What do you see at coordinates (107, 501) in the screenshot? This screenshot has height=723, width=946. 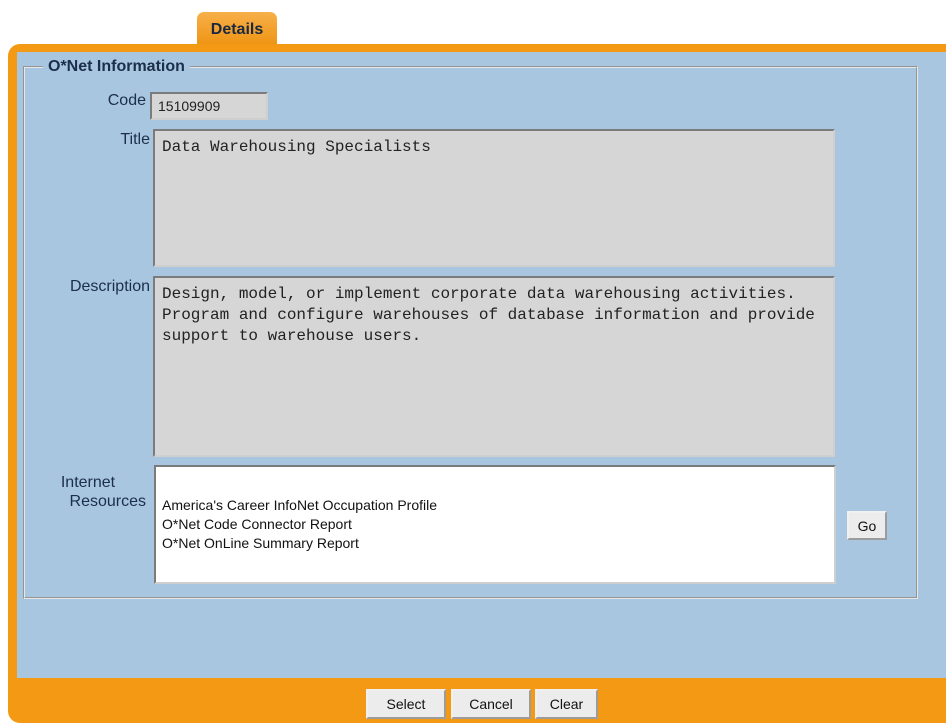 I see `internet-resources-label-line2: Resources` at bounding box center [107, 501].